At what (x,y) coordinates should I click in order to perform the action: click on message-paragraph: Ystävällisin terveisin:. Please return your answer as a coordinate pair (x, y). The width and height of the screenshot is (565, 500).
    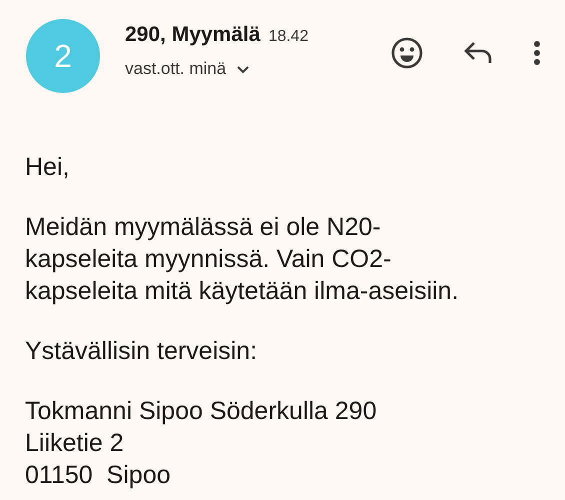
    Looking at the image, I should click on (141, 351).